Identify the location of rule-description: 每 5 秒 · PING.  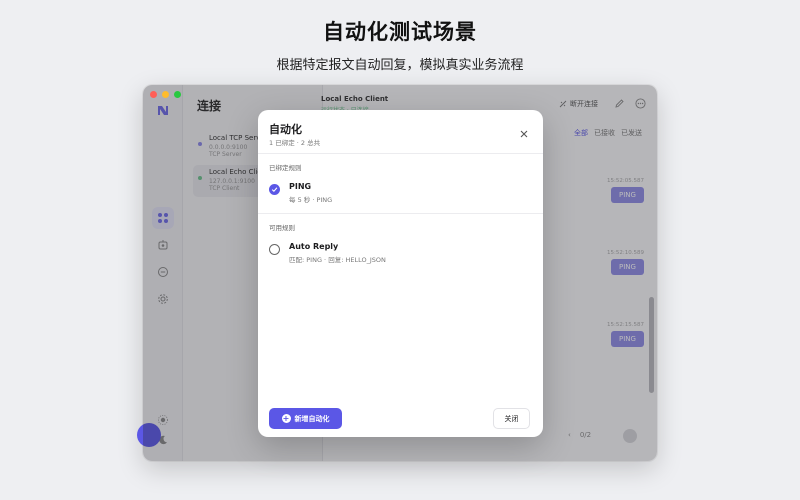
(311, 200).